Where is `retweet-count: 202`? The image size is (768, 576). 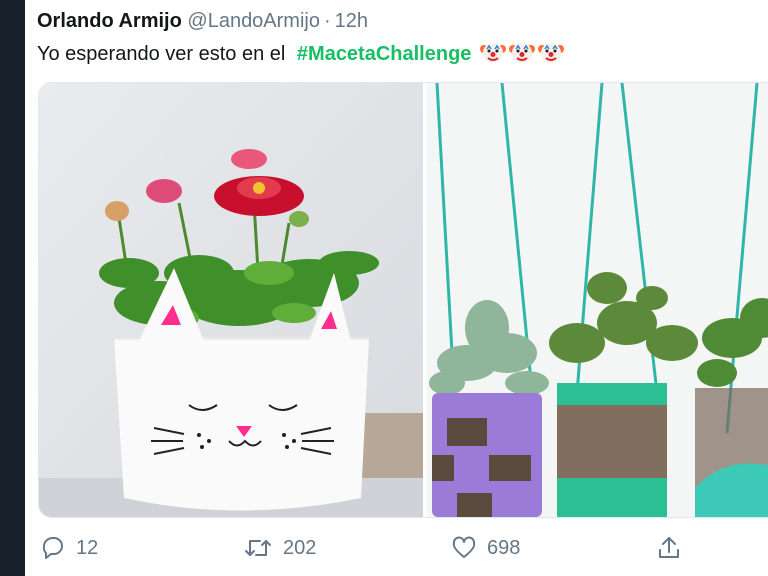
retweet-count: 202 is located at coordinates (300, 547).